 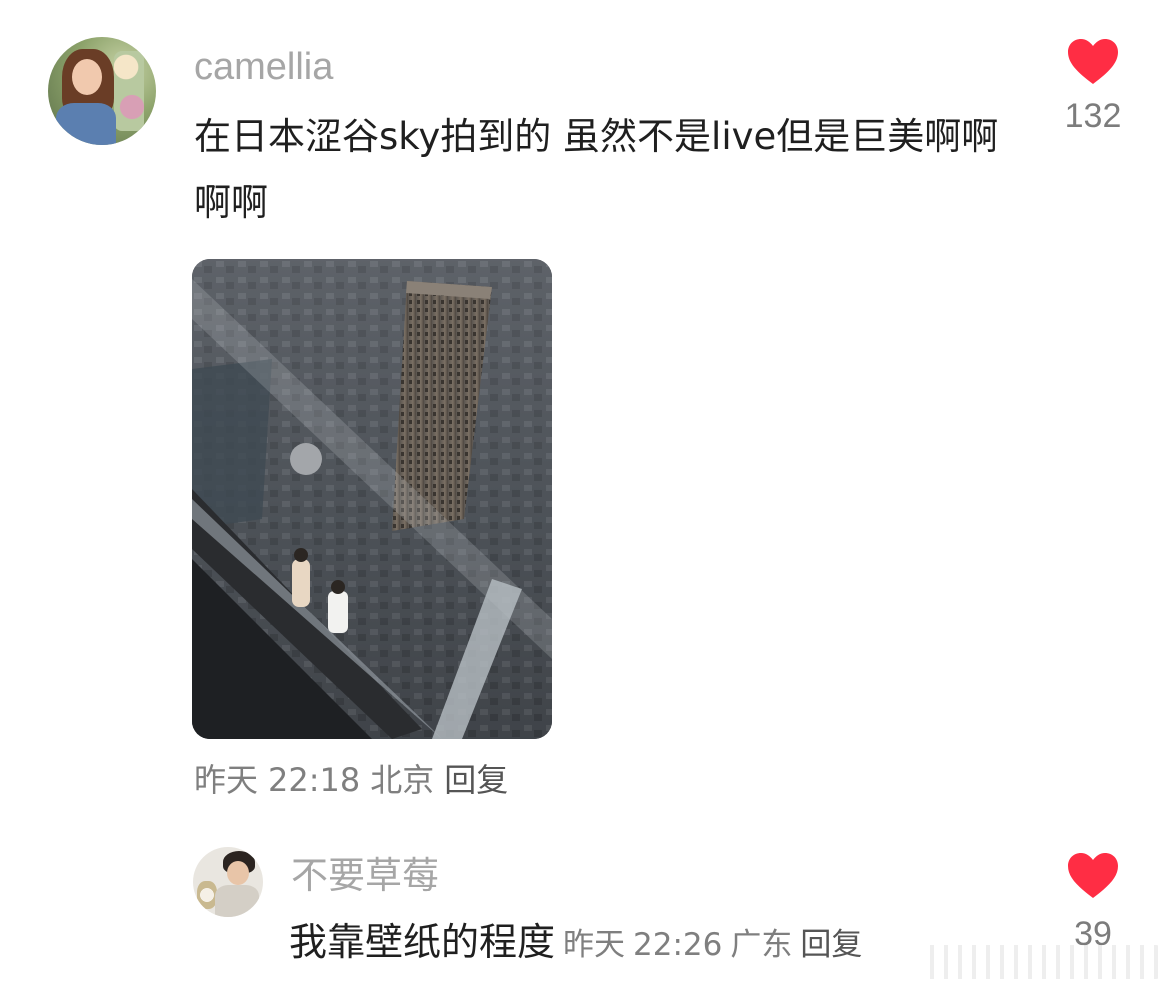 I want to click on comment-time: 22:18, so click(x=314, y=780).